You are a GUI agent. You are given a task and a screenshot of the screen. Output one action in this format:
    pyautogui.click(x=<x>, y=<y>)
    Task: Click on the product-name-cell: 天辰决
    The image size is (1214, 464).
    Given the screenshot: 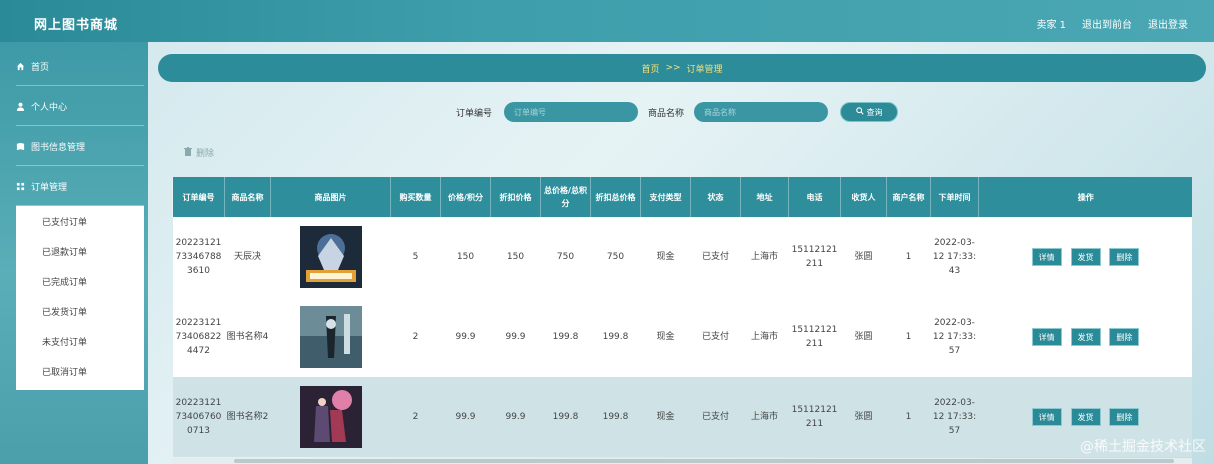 What is the action you would take?
    pyautogui.click(x=247, y=257)
    